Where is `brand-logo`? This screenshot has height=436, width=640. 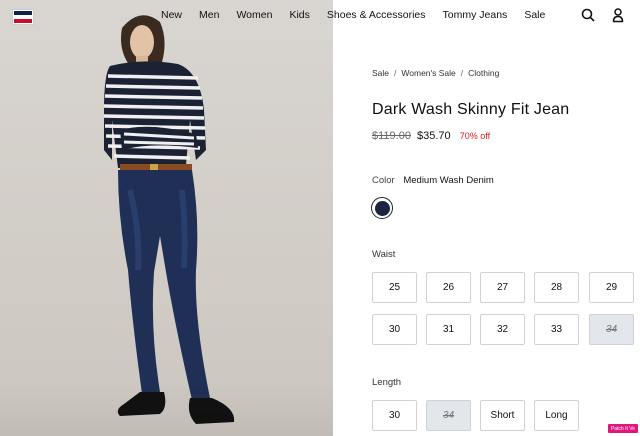
brand-logo is located at coordinates (23, 17).